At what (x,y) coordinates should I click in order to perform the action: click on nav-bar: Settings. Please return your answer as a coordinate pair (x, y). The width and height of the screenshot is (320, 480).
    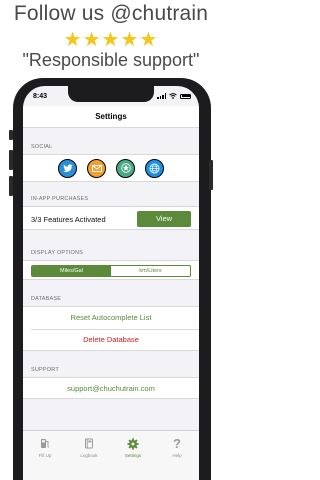
    Looking at the image, I should click on (111, 117).